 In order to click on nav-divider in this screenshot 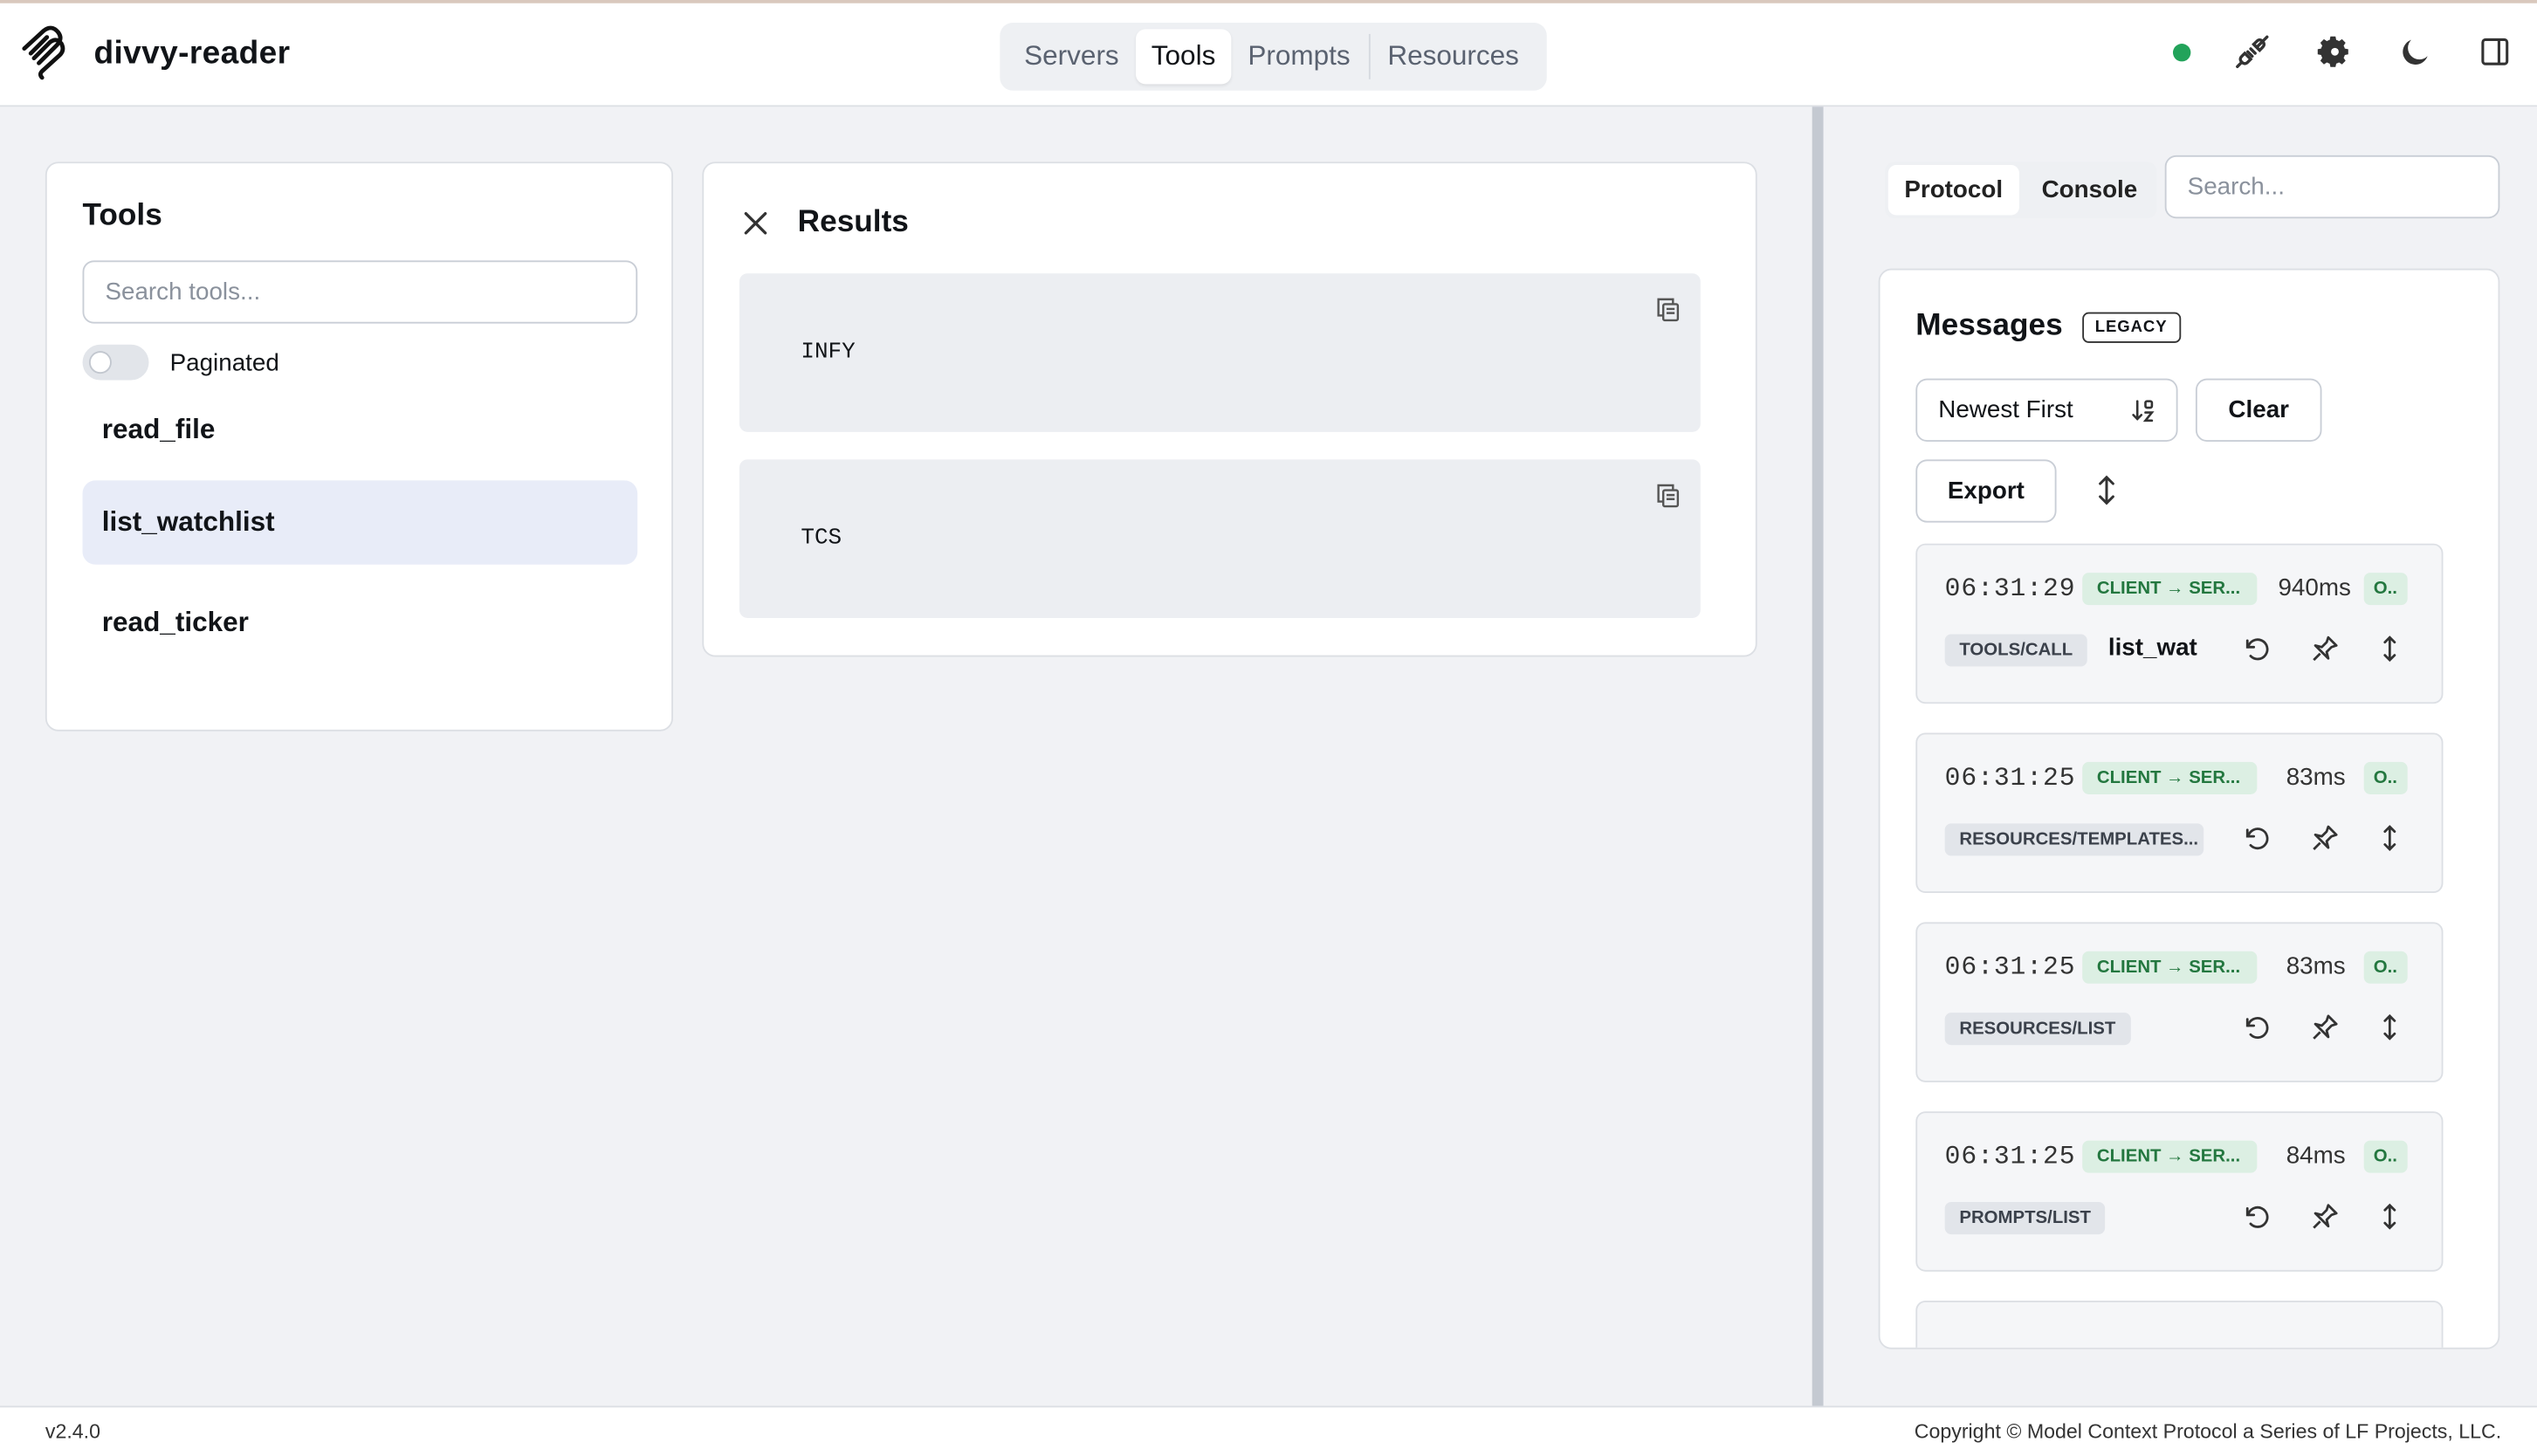, I will do `click(1369, 56)`.